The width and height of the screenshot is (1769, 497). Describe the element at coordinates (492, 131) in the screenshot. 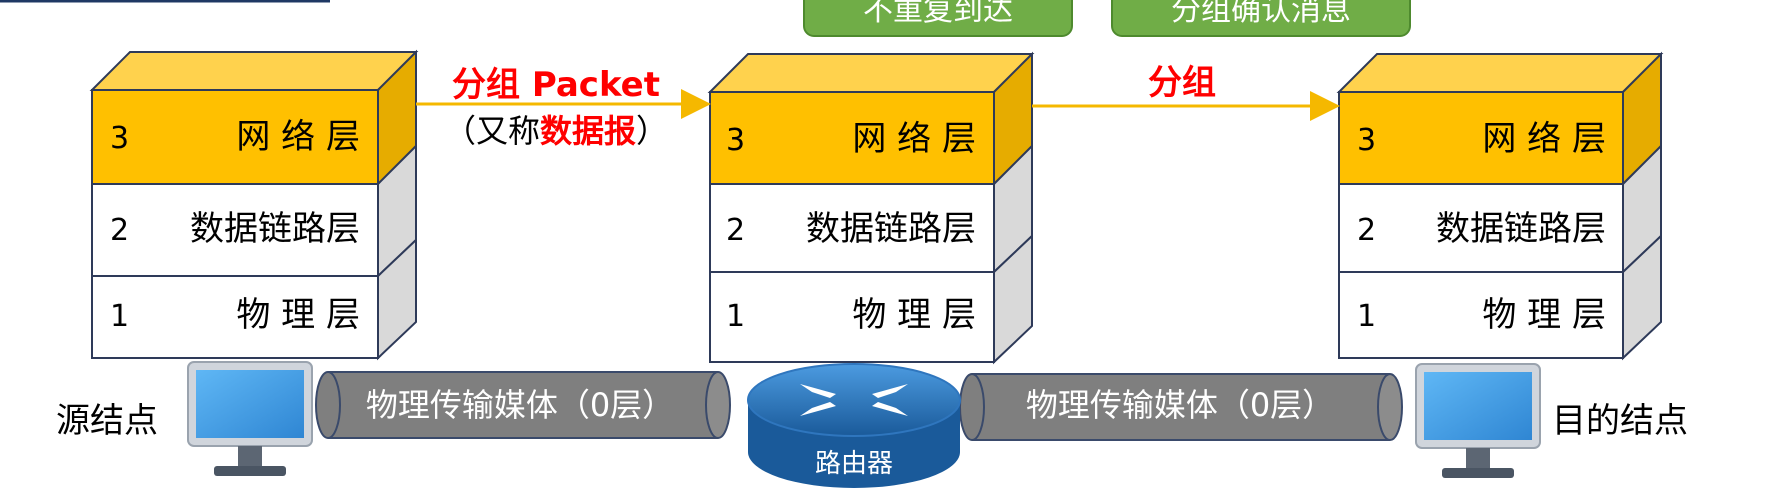

I see `arrow1-sub-prefix: （又称` at that location.